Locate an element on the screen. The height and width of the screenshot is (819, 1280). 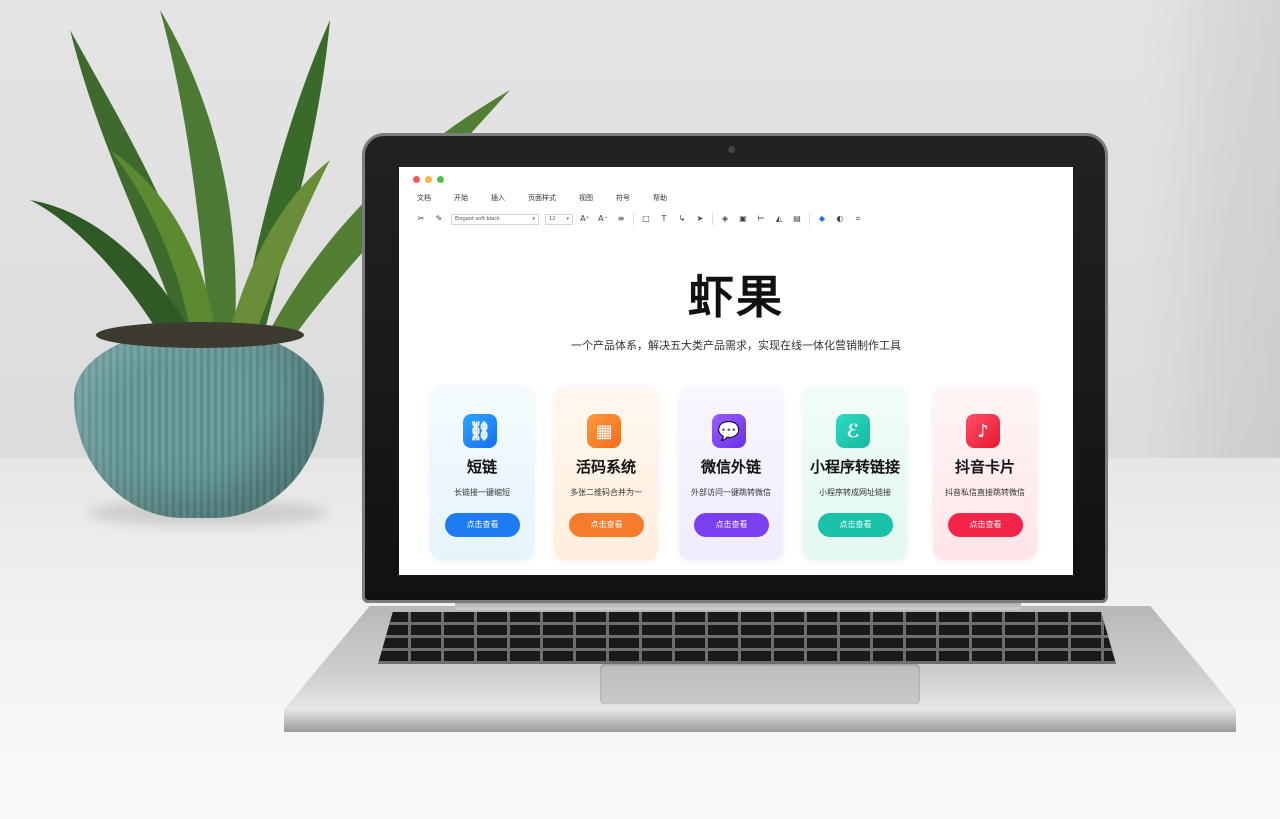
menu-page-style: 页面样式 is located at coordinates (542, 198).